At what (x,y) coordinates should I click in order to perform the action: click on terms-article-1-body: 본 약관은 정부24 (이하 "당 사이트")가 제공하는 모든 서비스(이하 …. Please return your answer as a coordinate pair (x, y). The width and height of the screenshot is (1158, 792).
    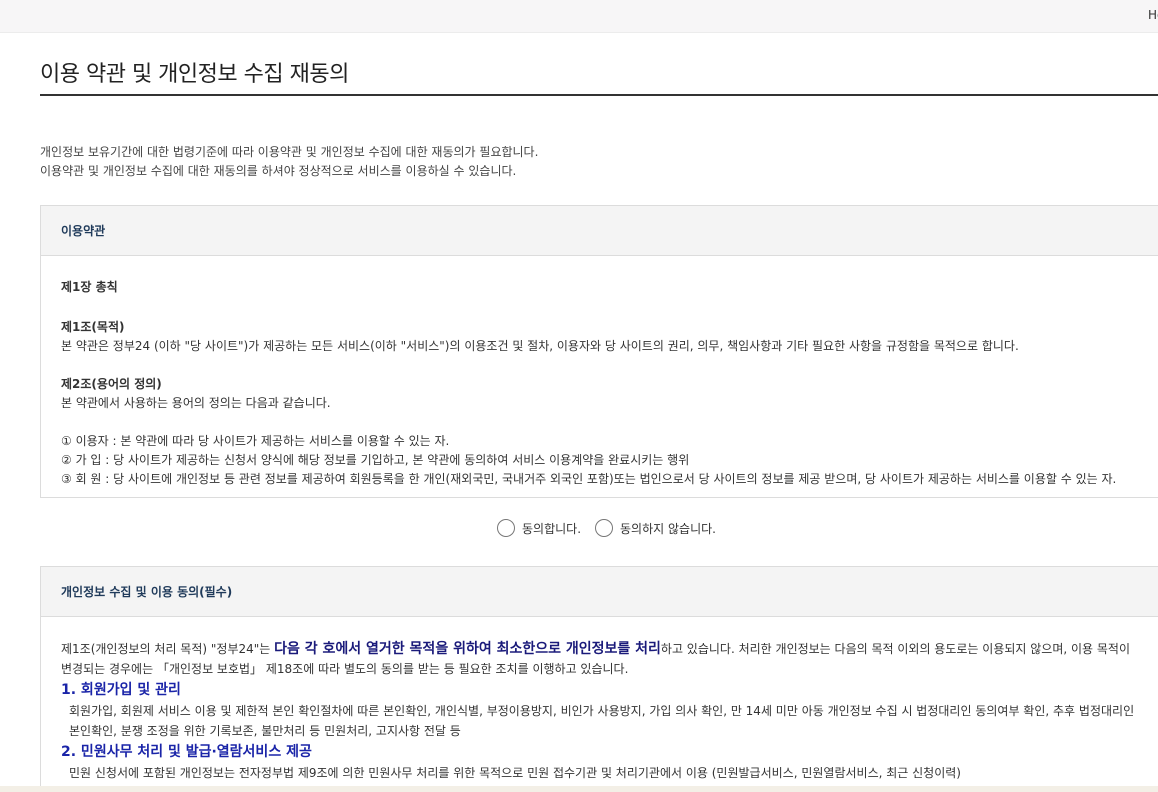
    Looking at the image, I should click on (540, 346).